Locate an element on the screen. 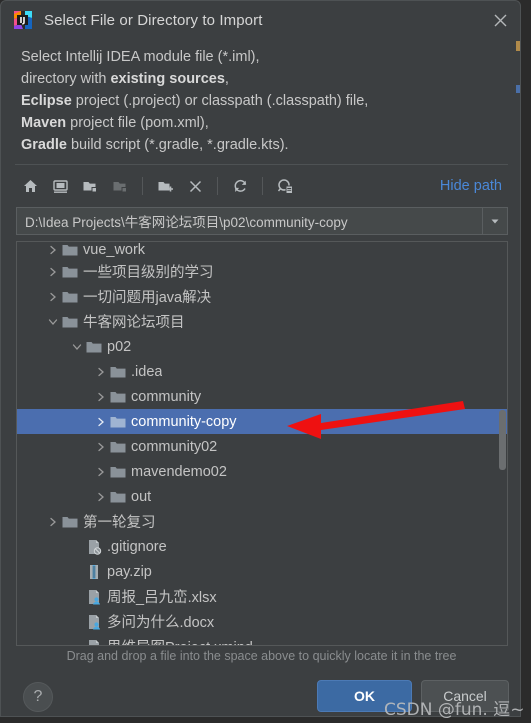 This screenshot has width=531, height=723. tree-row: community-copy is located at coordinates (262, 421).